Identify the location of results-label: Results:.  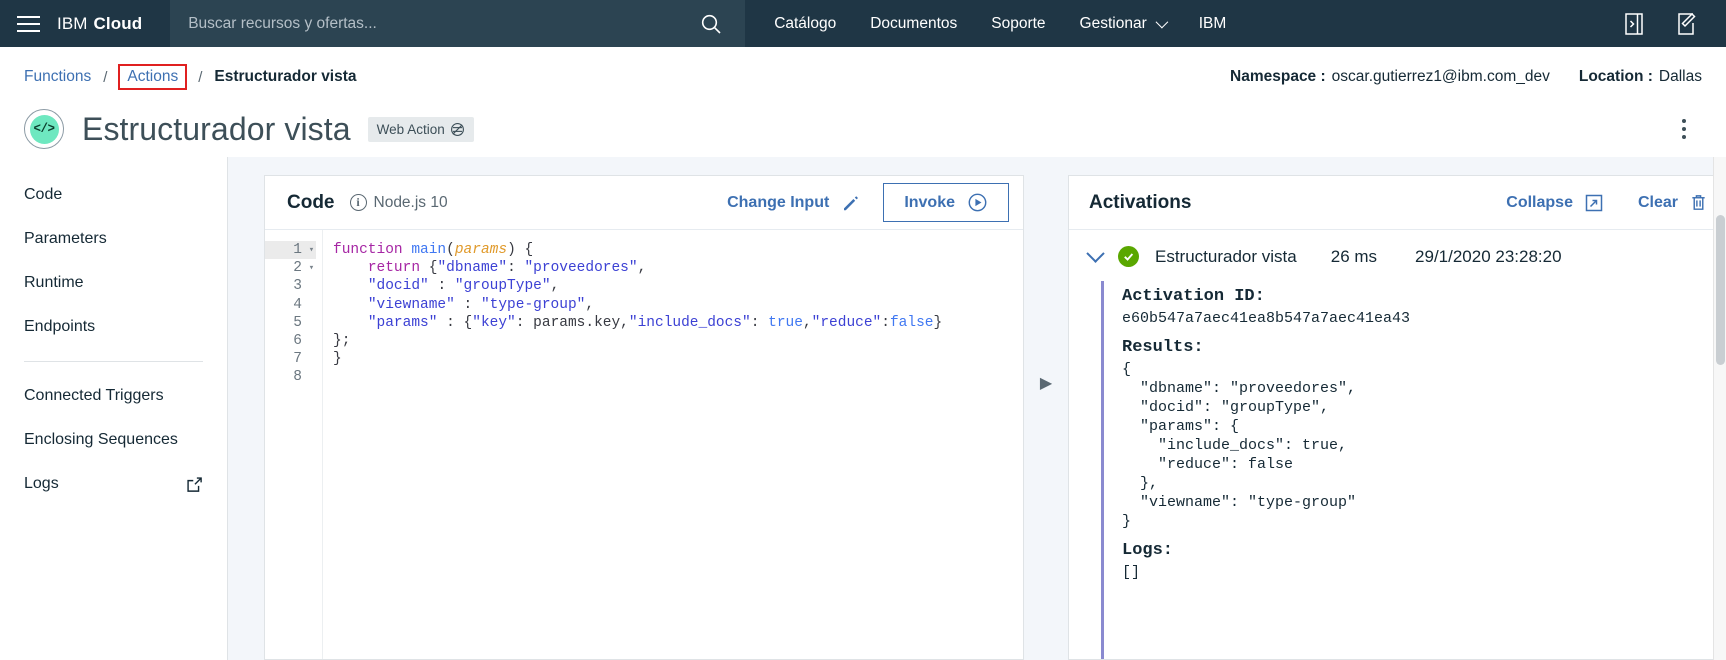
(1163, 347).